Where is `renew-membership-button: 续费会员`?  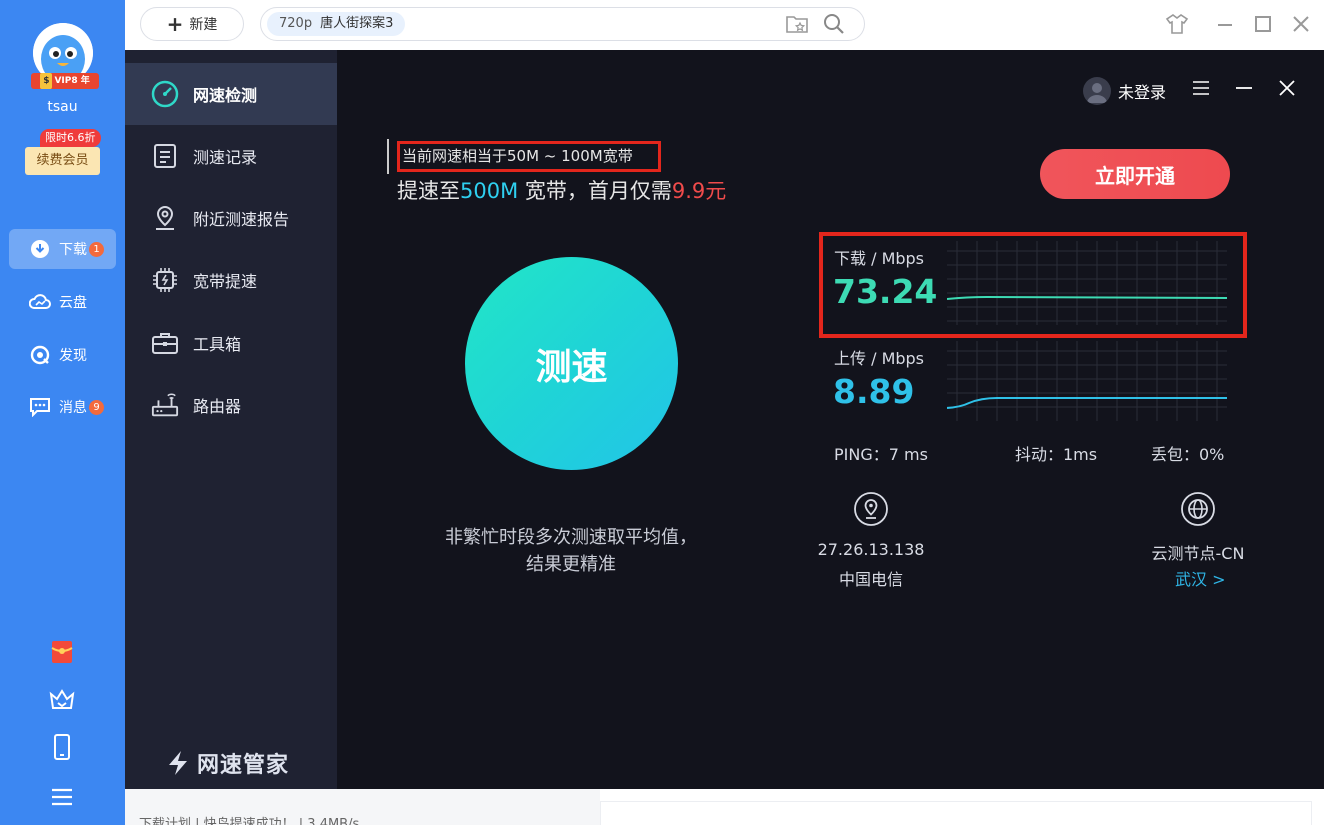
renew-membership-button: 续费会员 is located at coordinates (62, 161).